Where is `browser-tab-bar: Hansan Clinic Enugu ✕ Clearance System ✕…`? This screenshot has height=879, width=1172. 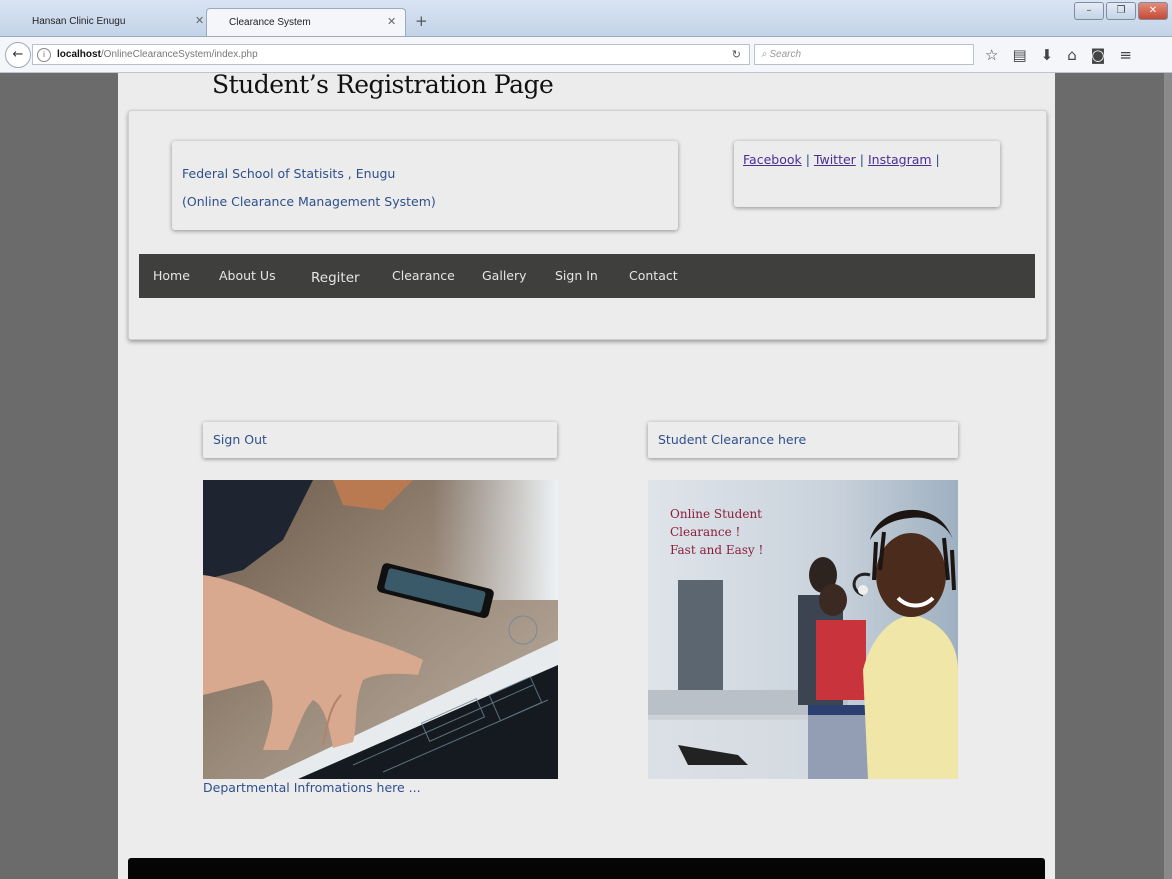
browser-tab-bar: Hansan Clinic Enugu ✕ Clearance System ✕… is located at coordinates (586, 18).